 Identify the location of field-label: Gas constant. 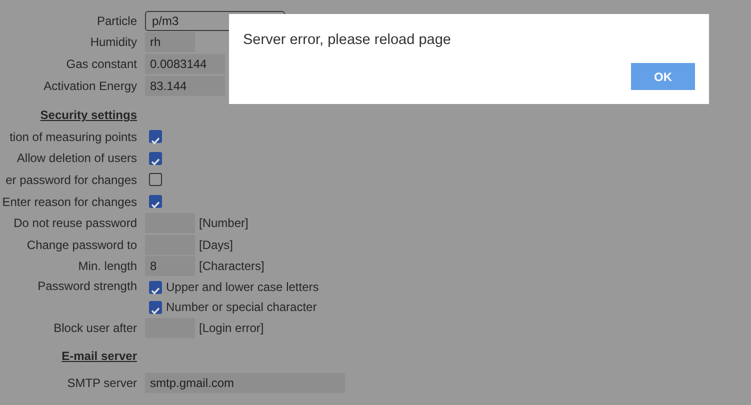
(101, 63).